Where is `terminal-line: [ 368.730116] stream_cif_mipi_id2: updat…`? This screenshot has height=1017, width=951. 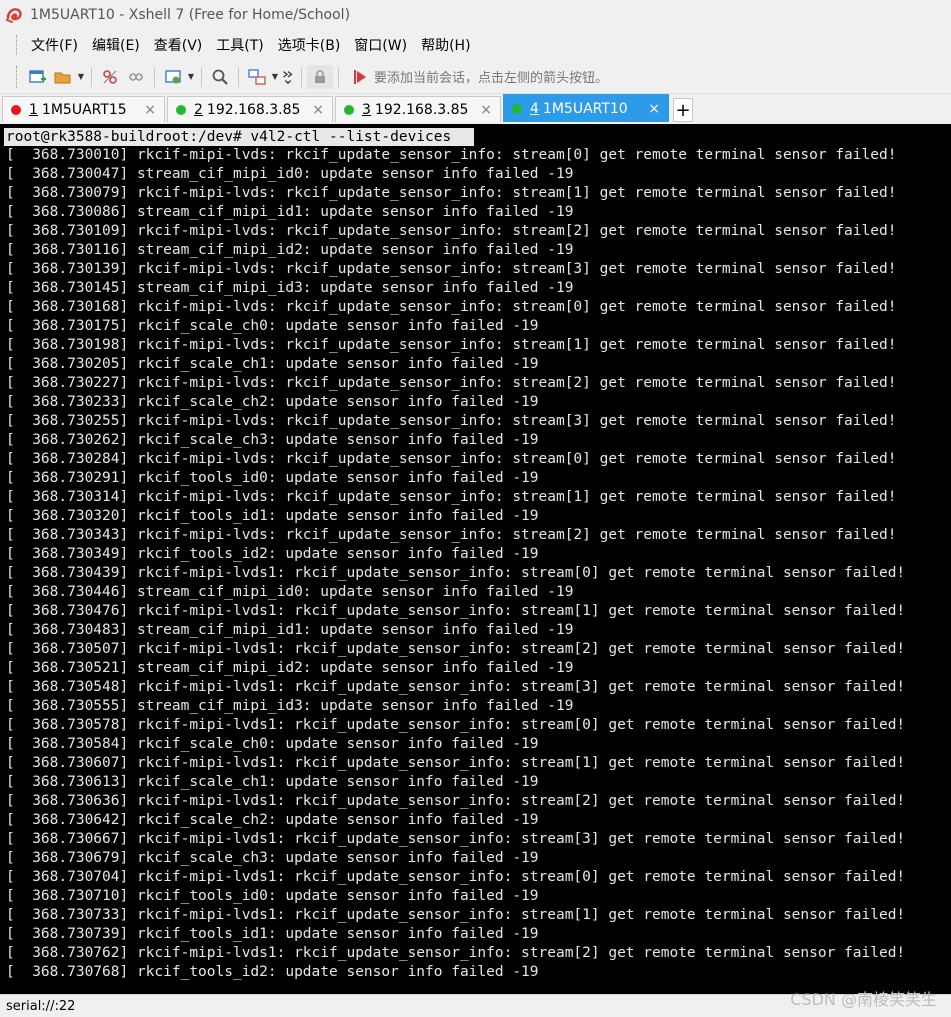
terminal-line: [ 368.730116] stream_cif_mipi_id2: updat… is located at coordinates (290, 250).